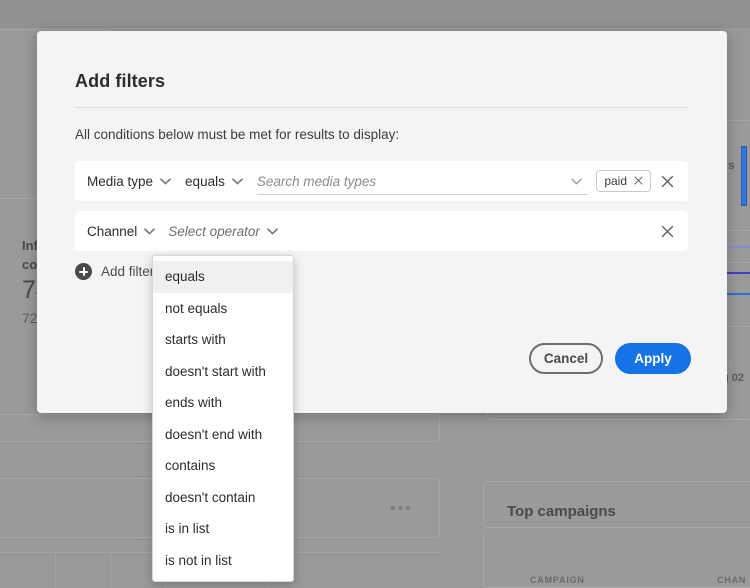  Describe the element at coordinates (732, 580) in the screenshot. I see `bg-campaigns-col-channel: CHAN` at that location.